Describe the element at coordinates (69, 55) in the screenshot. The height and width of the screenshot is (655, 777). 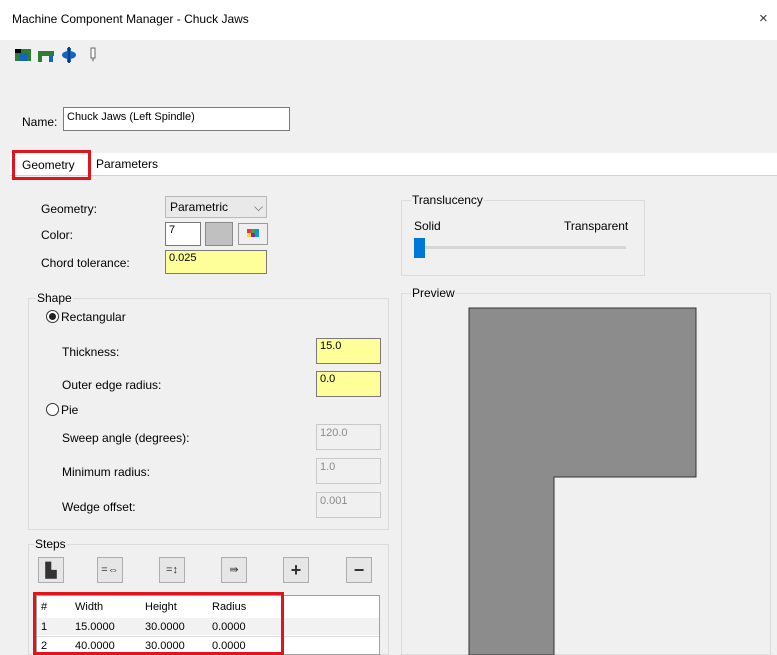
I see `spindle-icon` at that location.